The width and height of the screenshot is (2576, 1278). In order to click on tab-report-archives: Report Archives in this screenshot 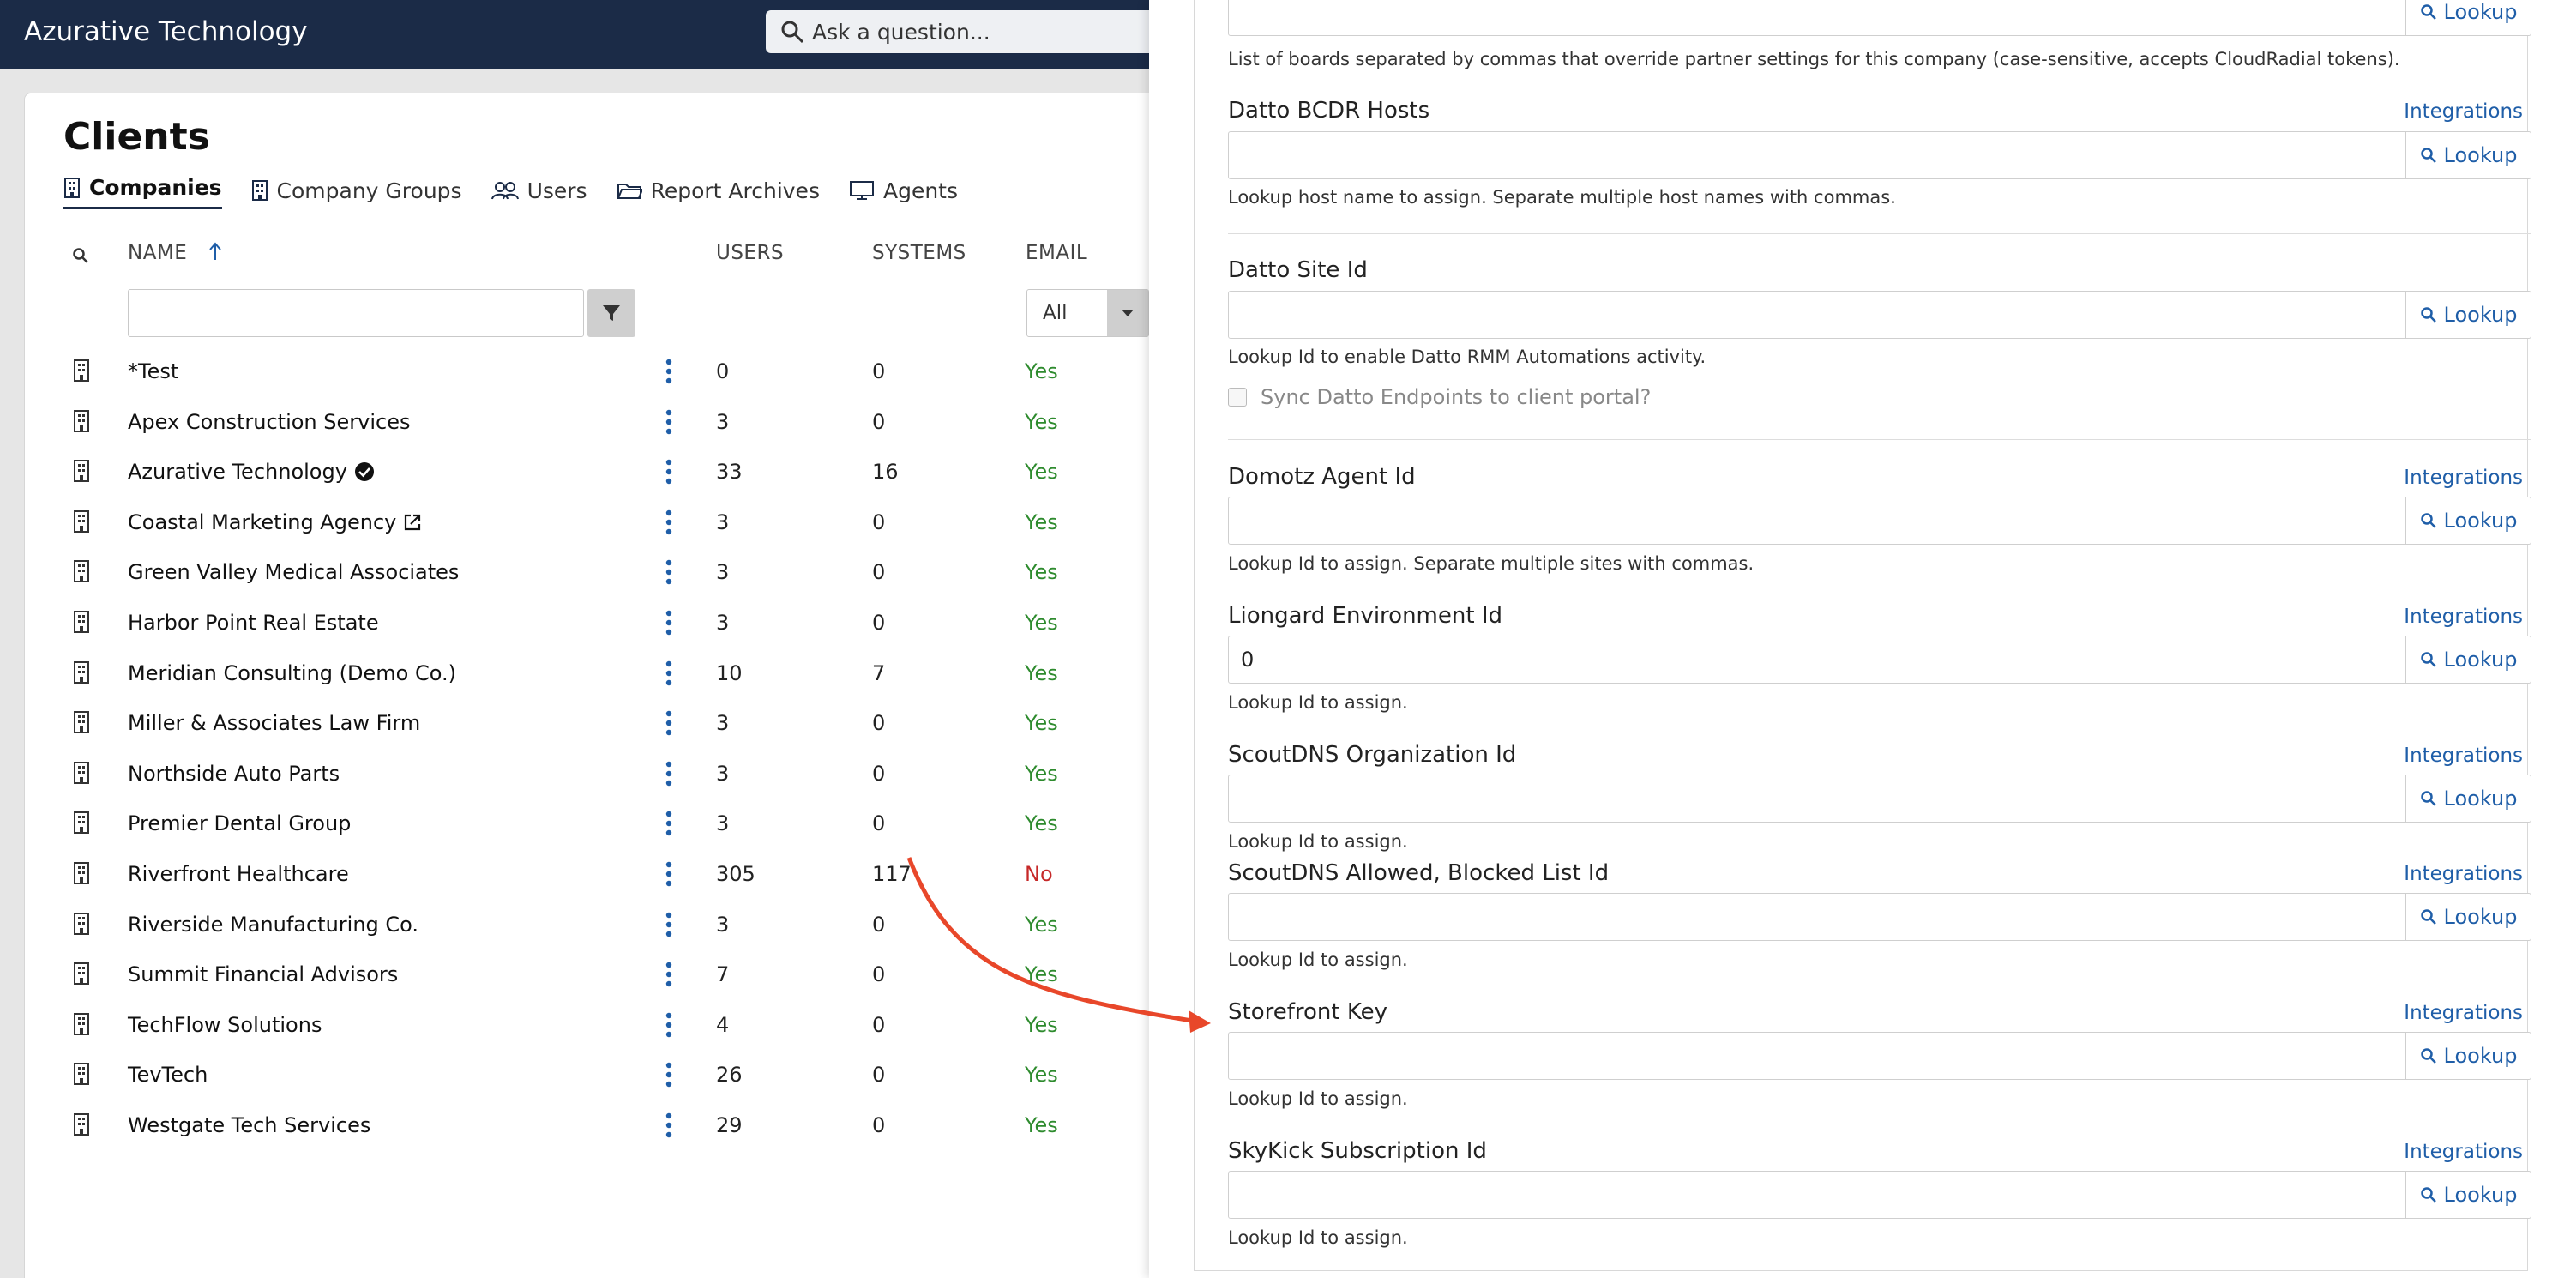, I will do `click(718, 190)`.